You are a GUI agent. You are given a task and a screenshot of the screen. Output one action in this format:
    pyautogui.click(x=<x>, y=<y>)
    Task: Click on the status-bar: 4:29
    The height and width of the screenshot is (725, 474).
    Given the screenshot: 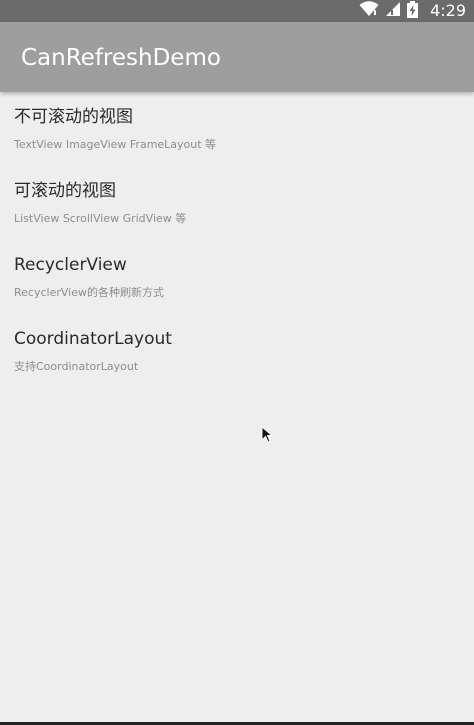 What is the action you would take?
    pyautogui.click(x=237, y=11)
    